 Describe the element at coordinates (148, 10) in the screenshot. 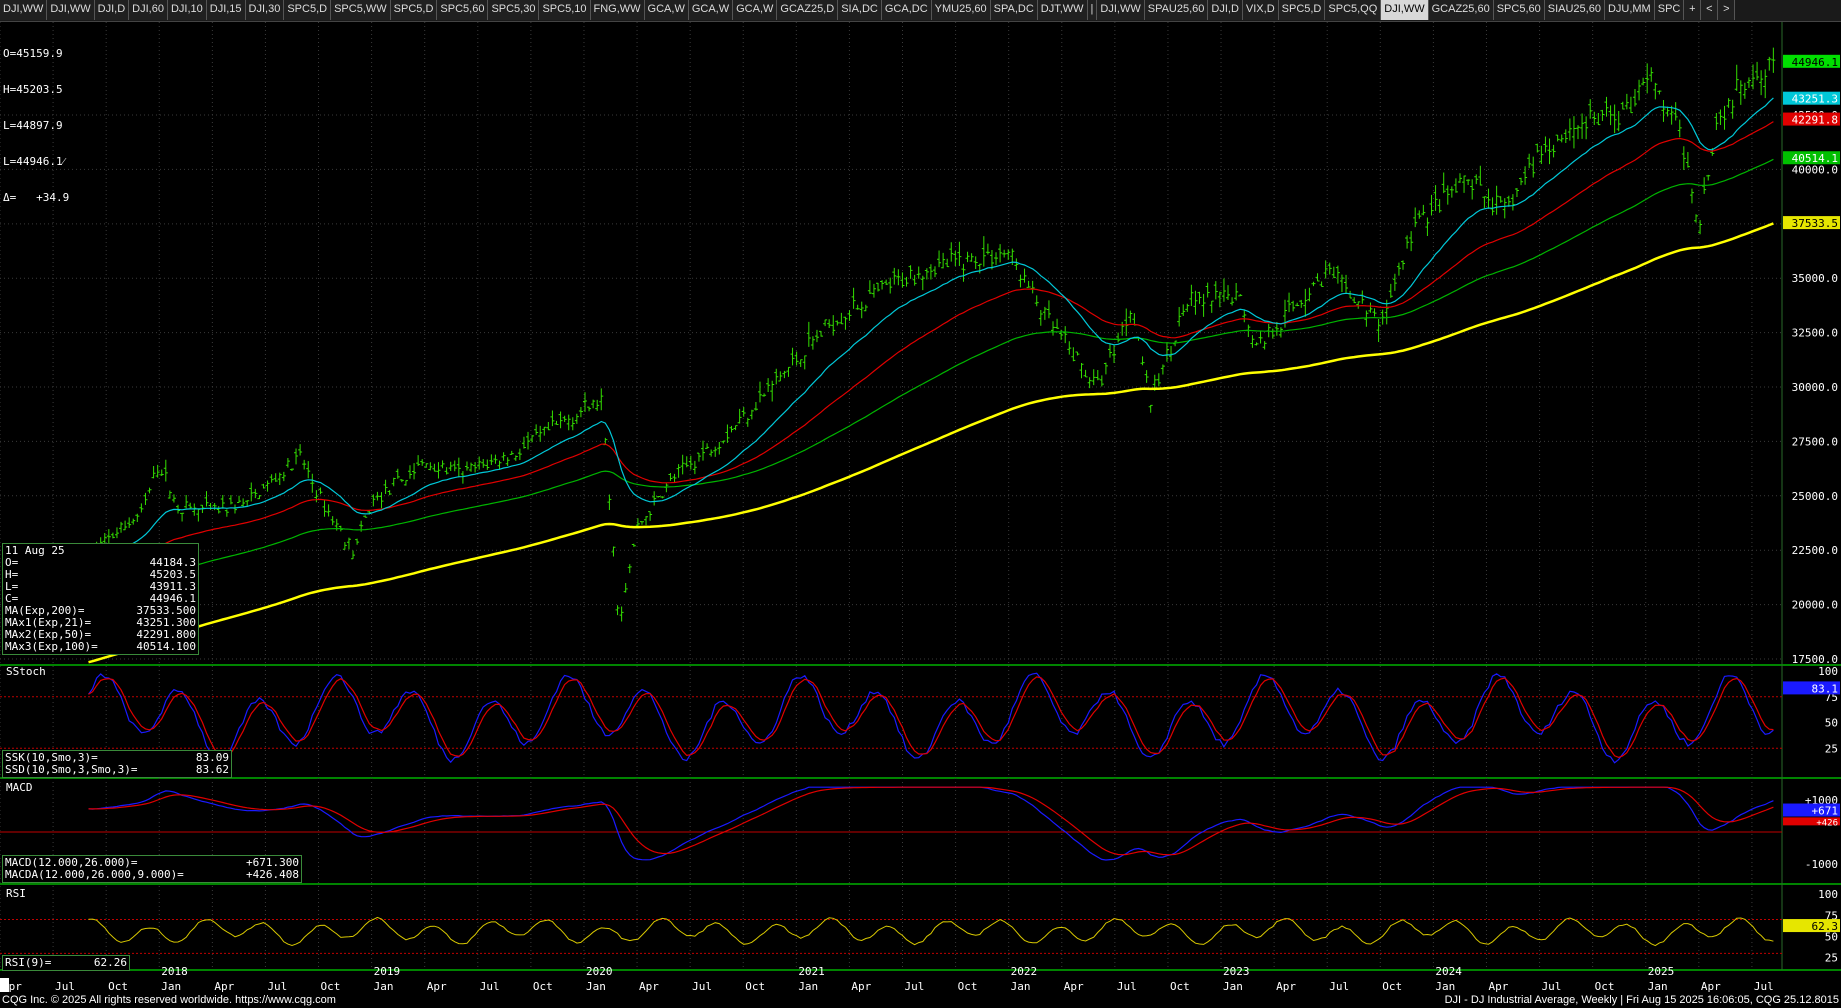

I see `symbol-tab: DJI,60` at that location.